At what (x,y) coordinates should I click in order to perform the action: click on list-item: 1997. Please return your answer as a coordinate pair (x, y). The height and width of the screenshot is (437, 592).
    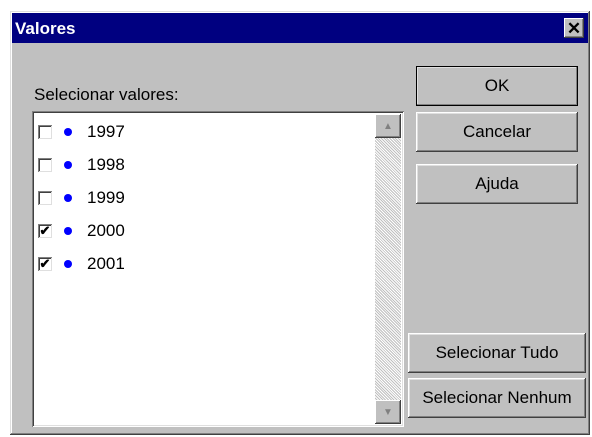
    Looking at the image, I should click on (203, 131).